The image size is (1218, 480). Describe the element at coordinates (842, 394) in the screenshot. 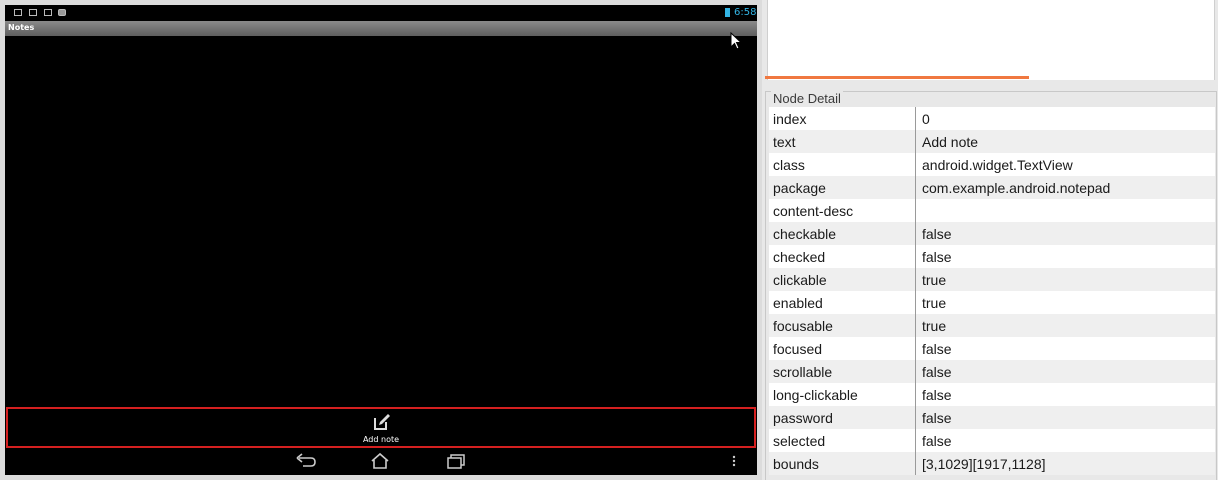

I see `property-name: long-clickable` at that location.